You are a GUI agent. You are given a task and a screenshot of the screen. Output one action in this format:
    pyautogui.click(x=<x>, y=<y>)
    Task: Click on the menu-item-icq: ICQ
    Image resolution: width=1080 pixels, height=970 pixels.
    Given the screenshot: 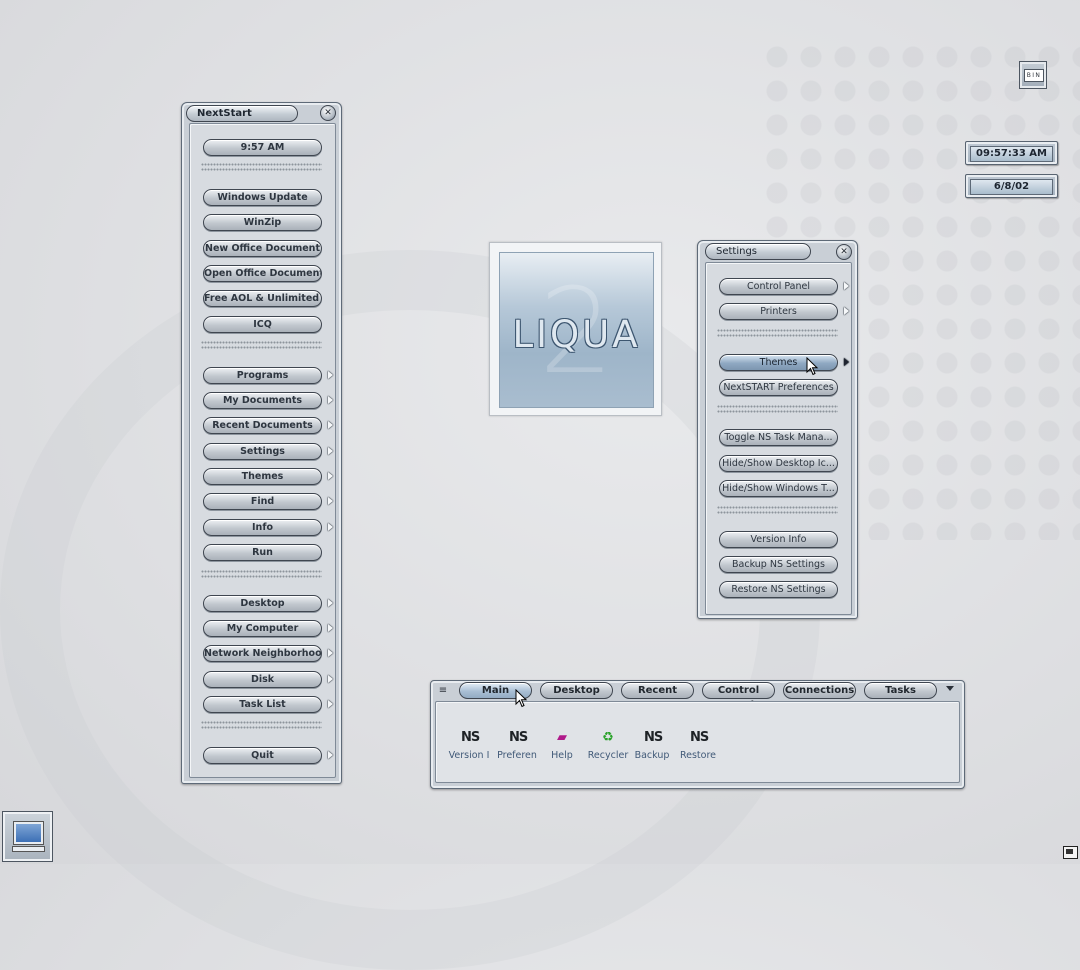 What is the action you would take?
    pyautogui.click(x=262, y=324)
    